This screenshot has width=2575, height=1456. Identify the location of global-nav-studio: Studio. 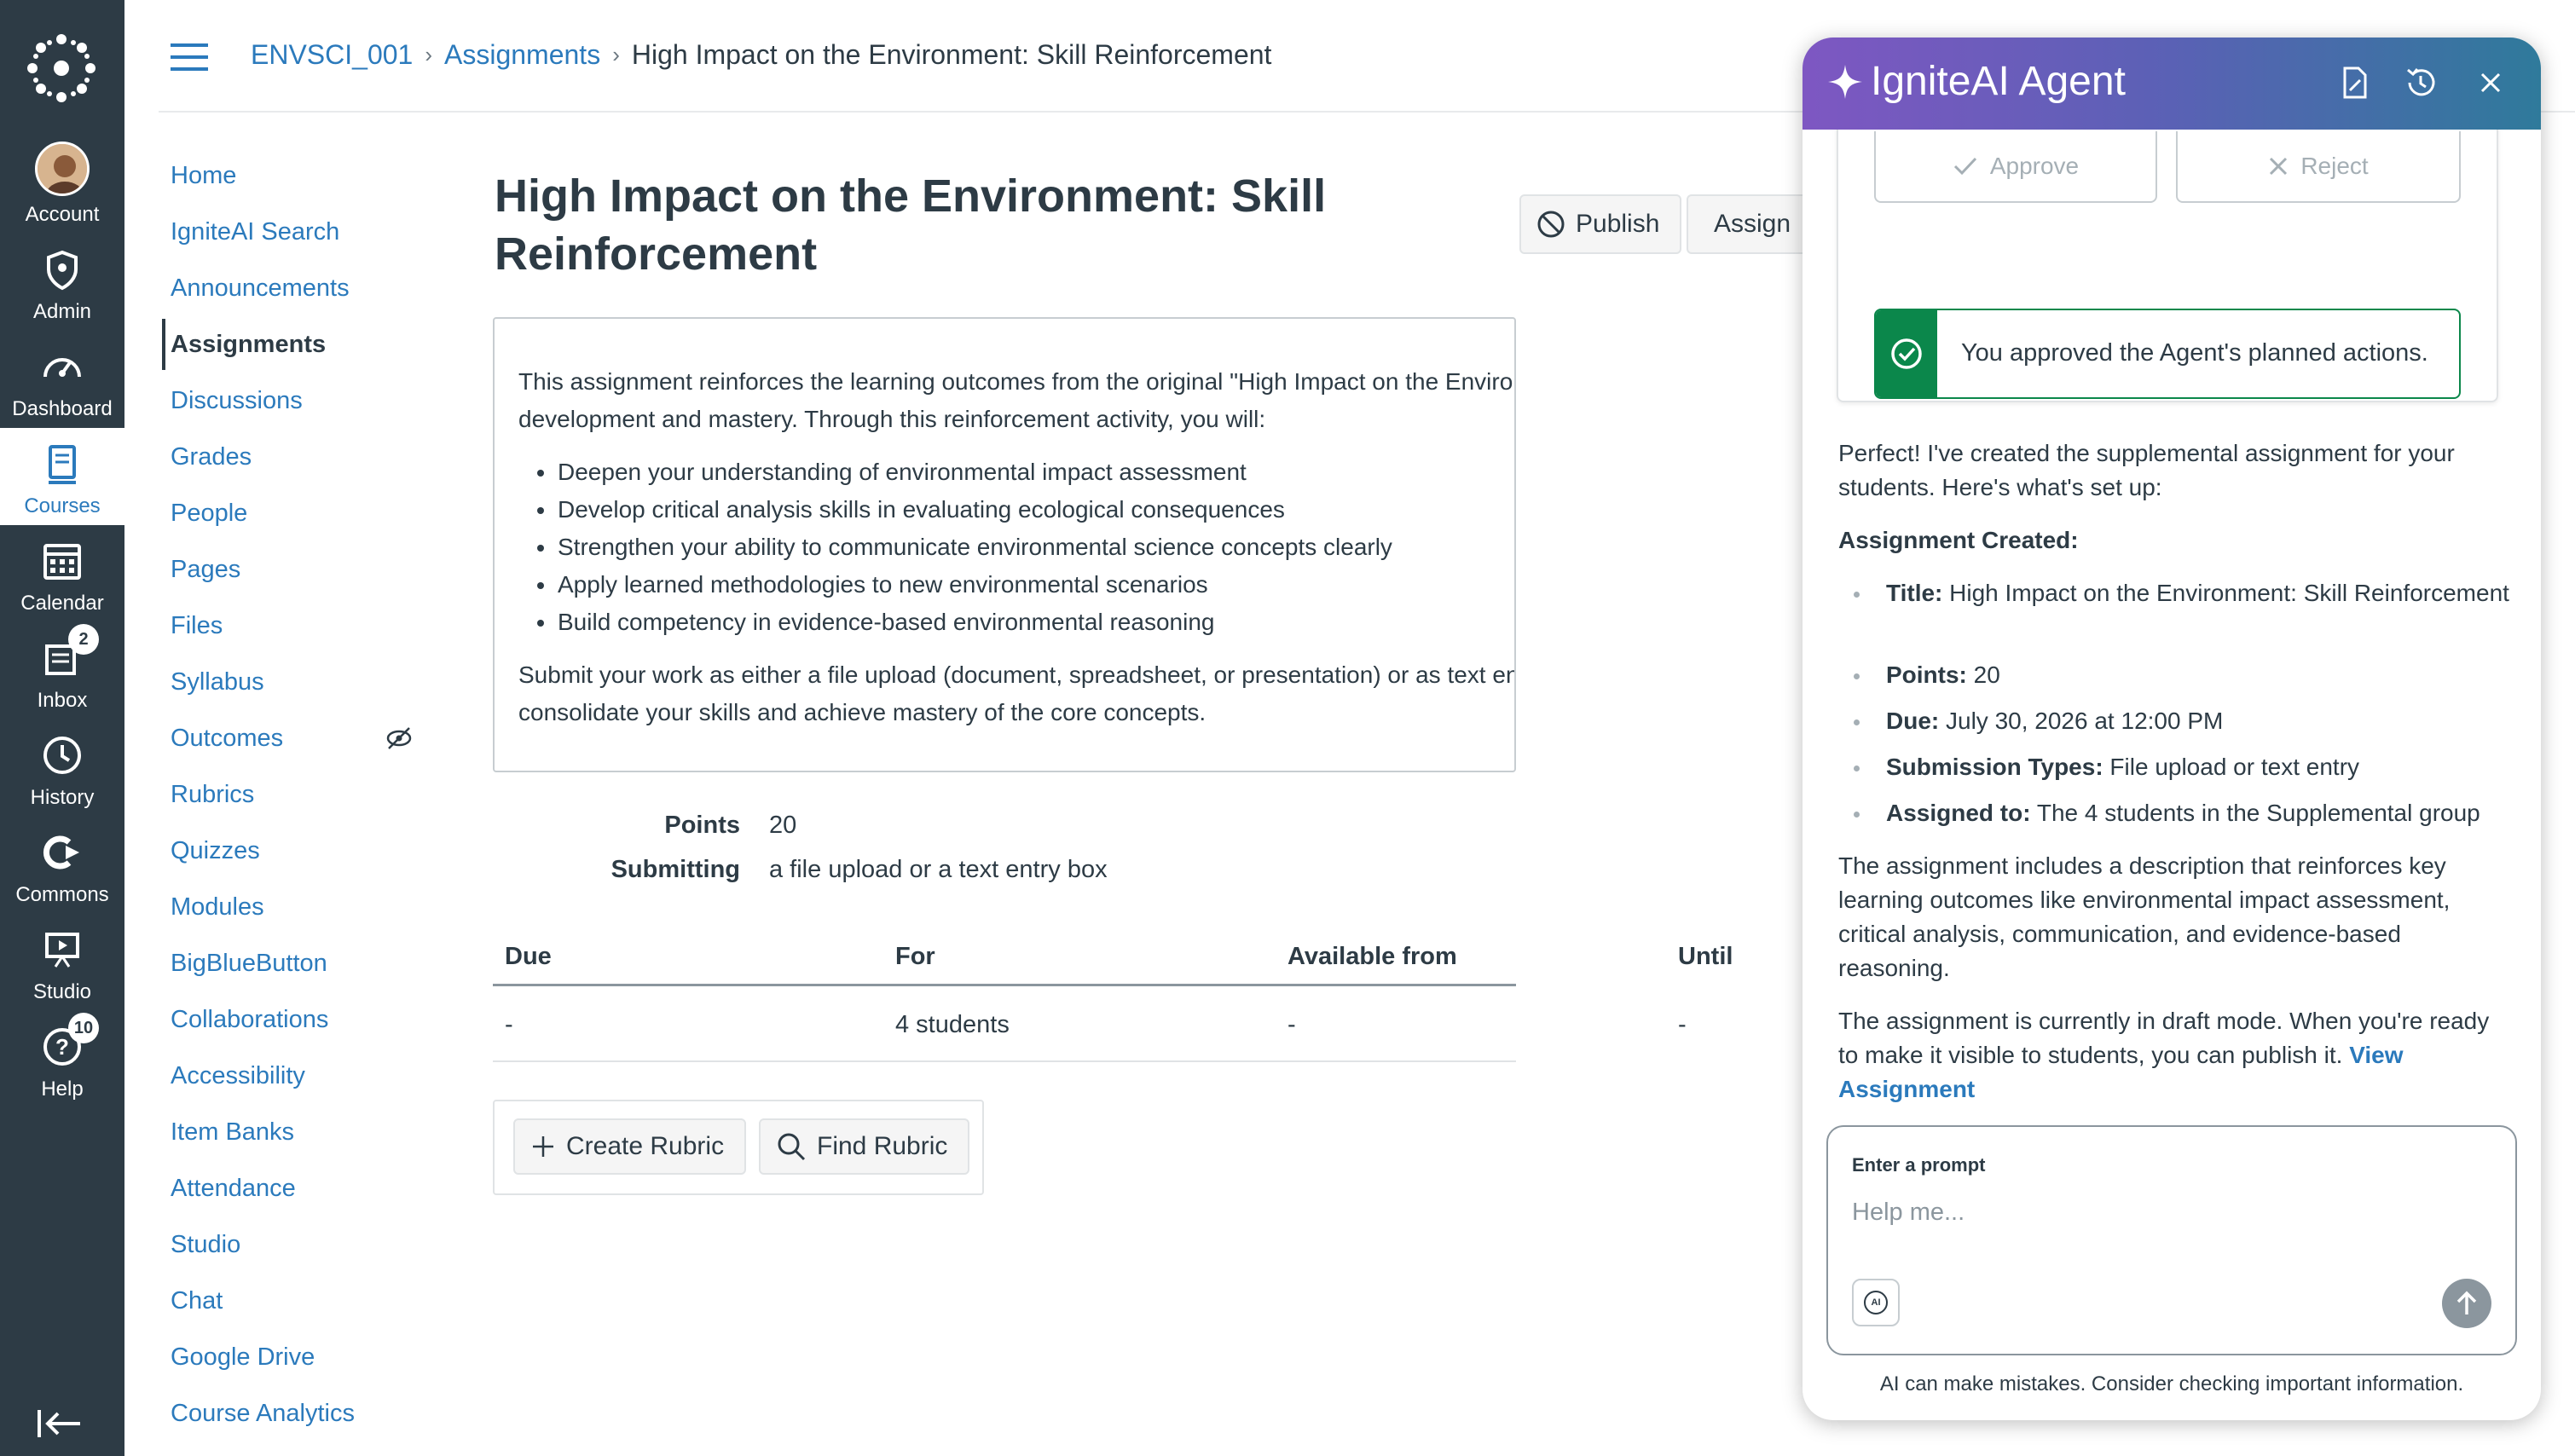
(62, 962).